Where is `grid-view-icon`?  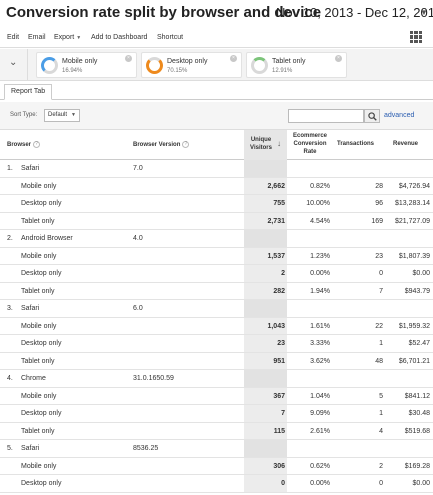 grid-view-icon is located at coordinates (416, 37).